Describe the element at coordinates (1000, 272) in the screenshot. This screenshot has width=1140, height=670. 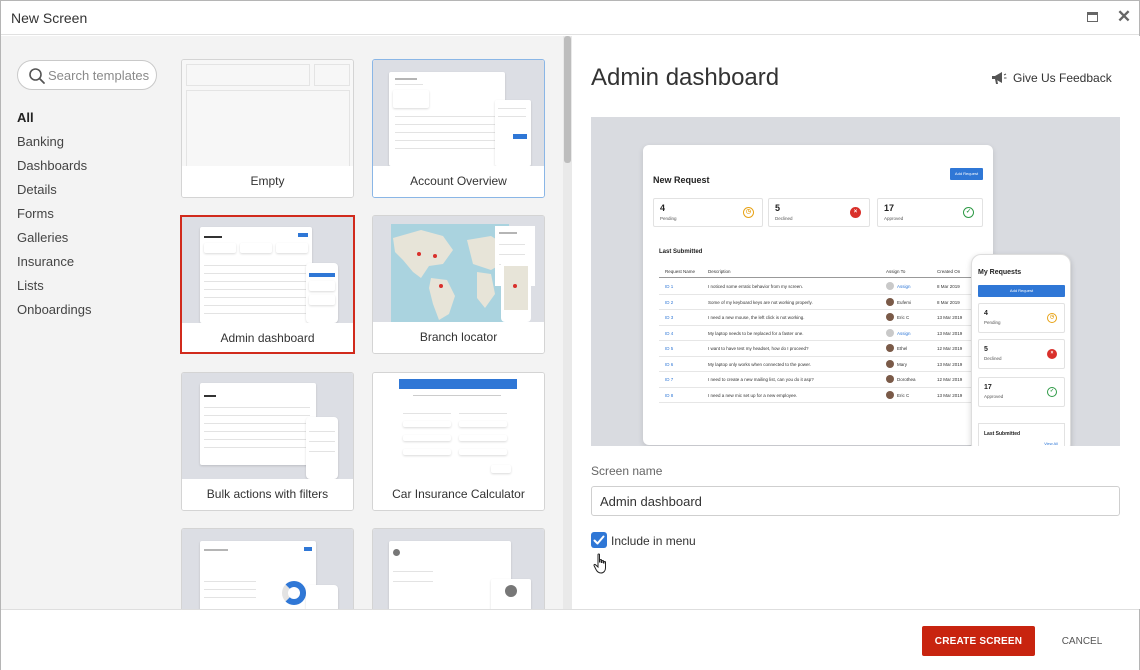
I see `preview-phone-heading: My Requests` at that location.